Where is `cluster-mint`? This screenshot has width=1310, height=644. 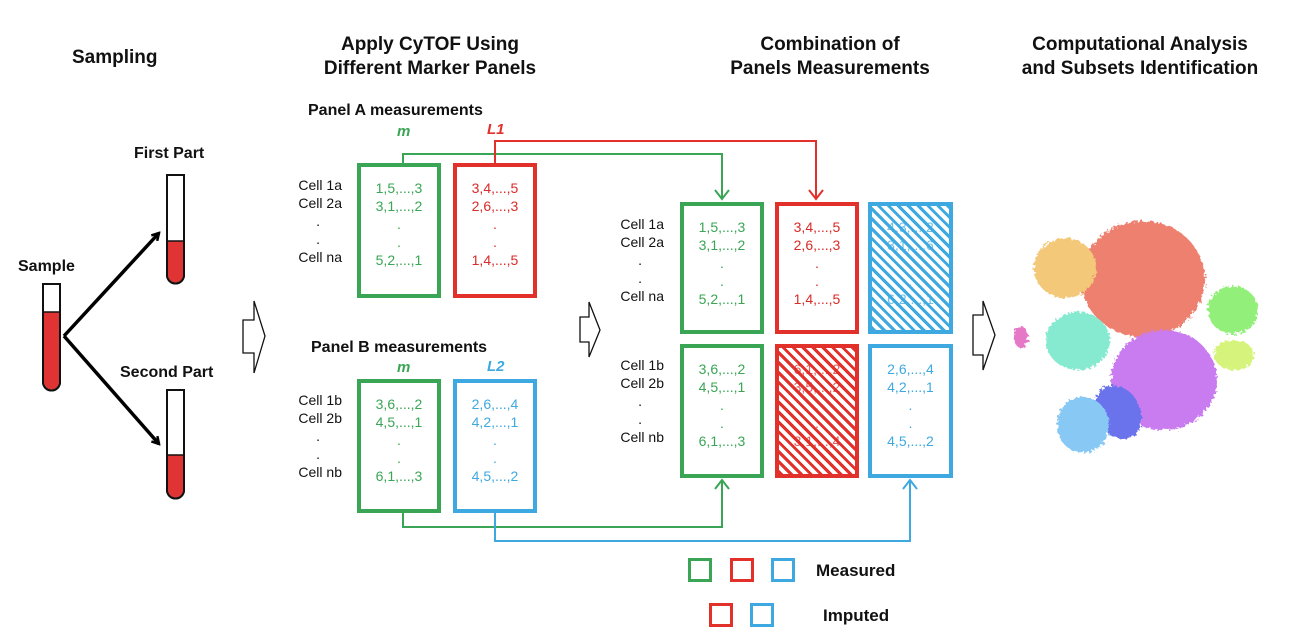 cluster-mint is located at coordinates (1078, 341).